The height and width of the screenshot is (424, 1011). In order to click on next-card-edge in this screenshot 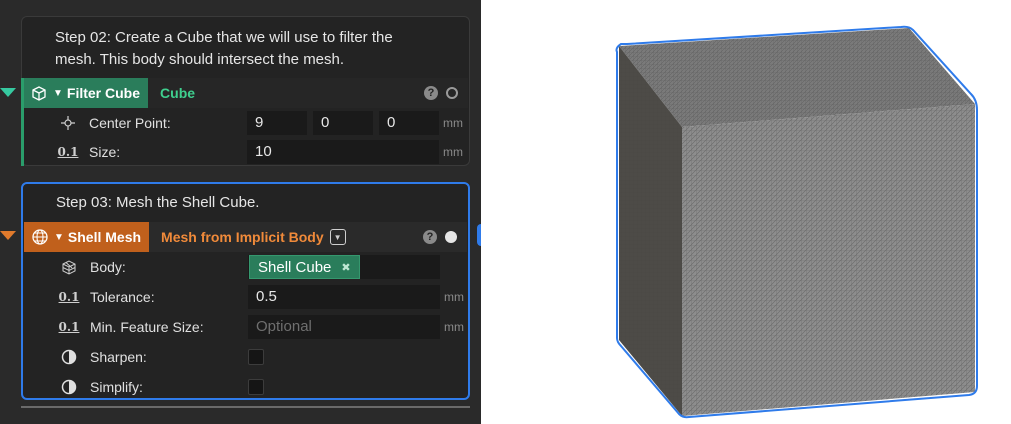, I will do `click(245, 408)`.